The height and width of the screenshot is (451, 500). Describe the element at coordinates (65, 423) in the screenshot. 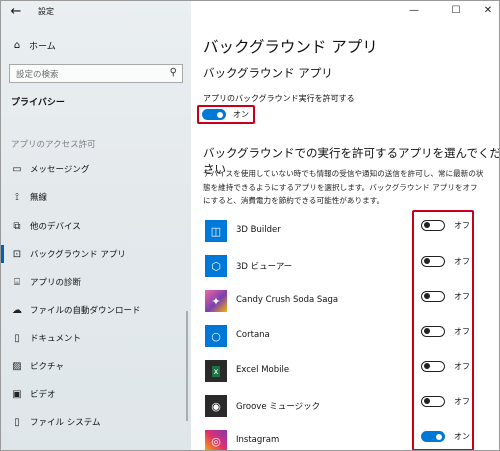

I see `sidebar-item-label: ファイル システム` at that location.